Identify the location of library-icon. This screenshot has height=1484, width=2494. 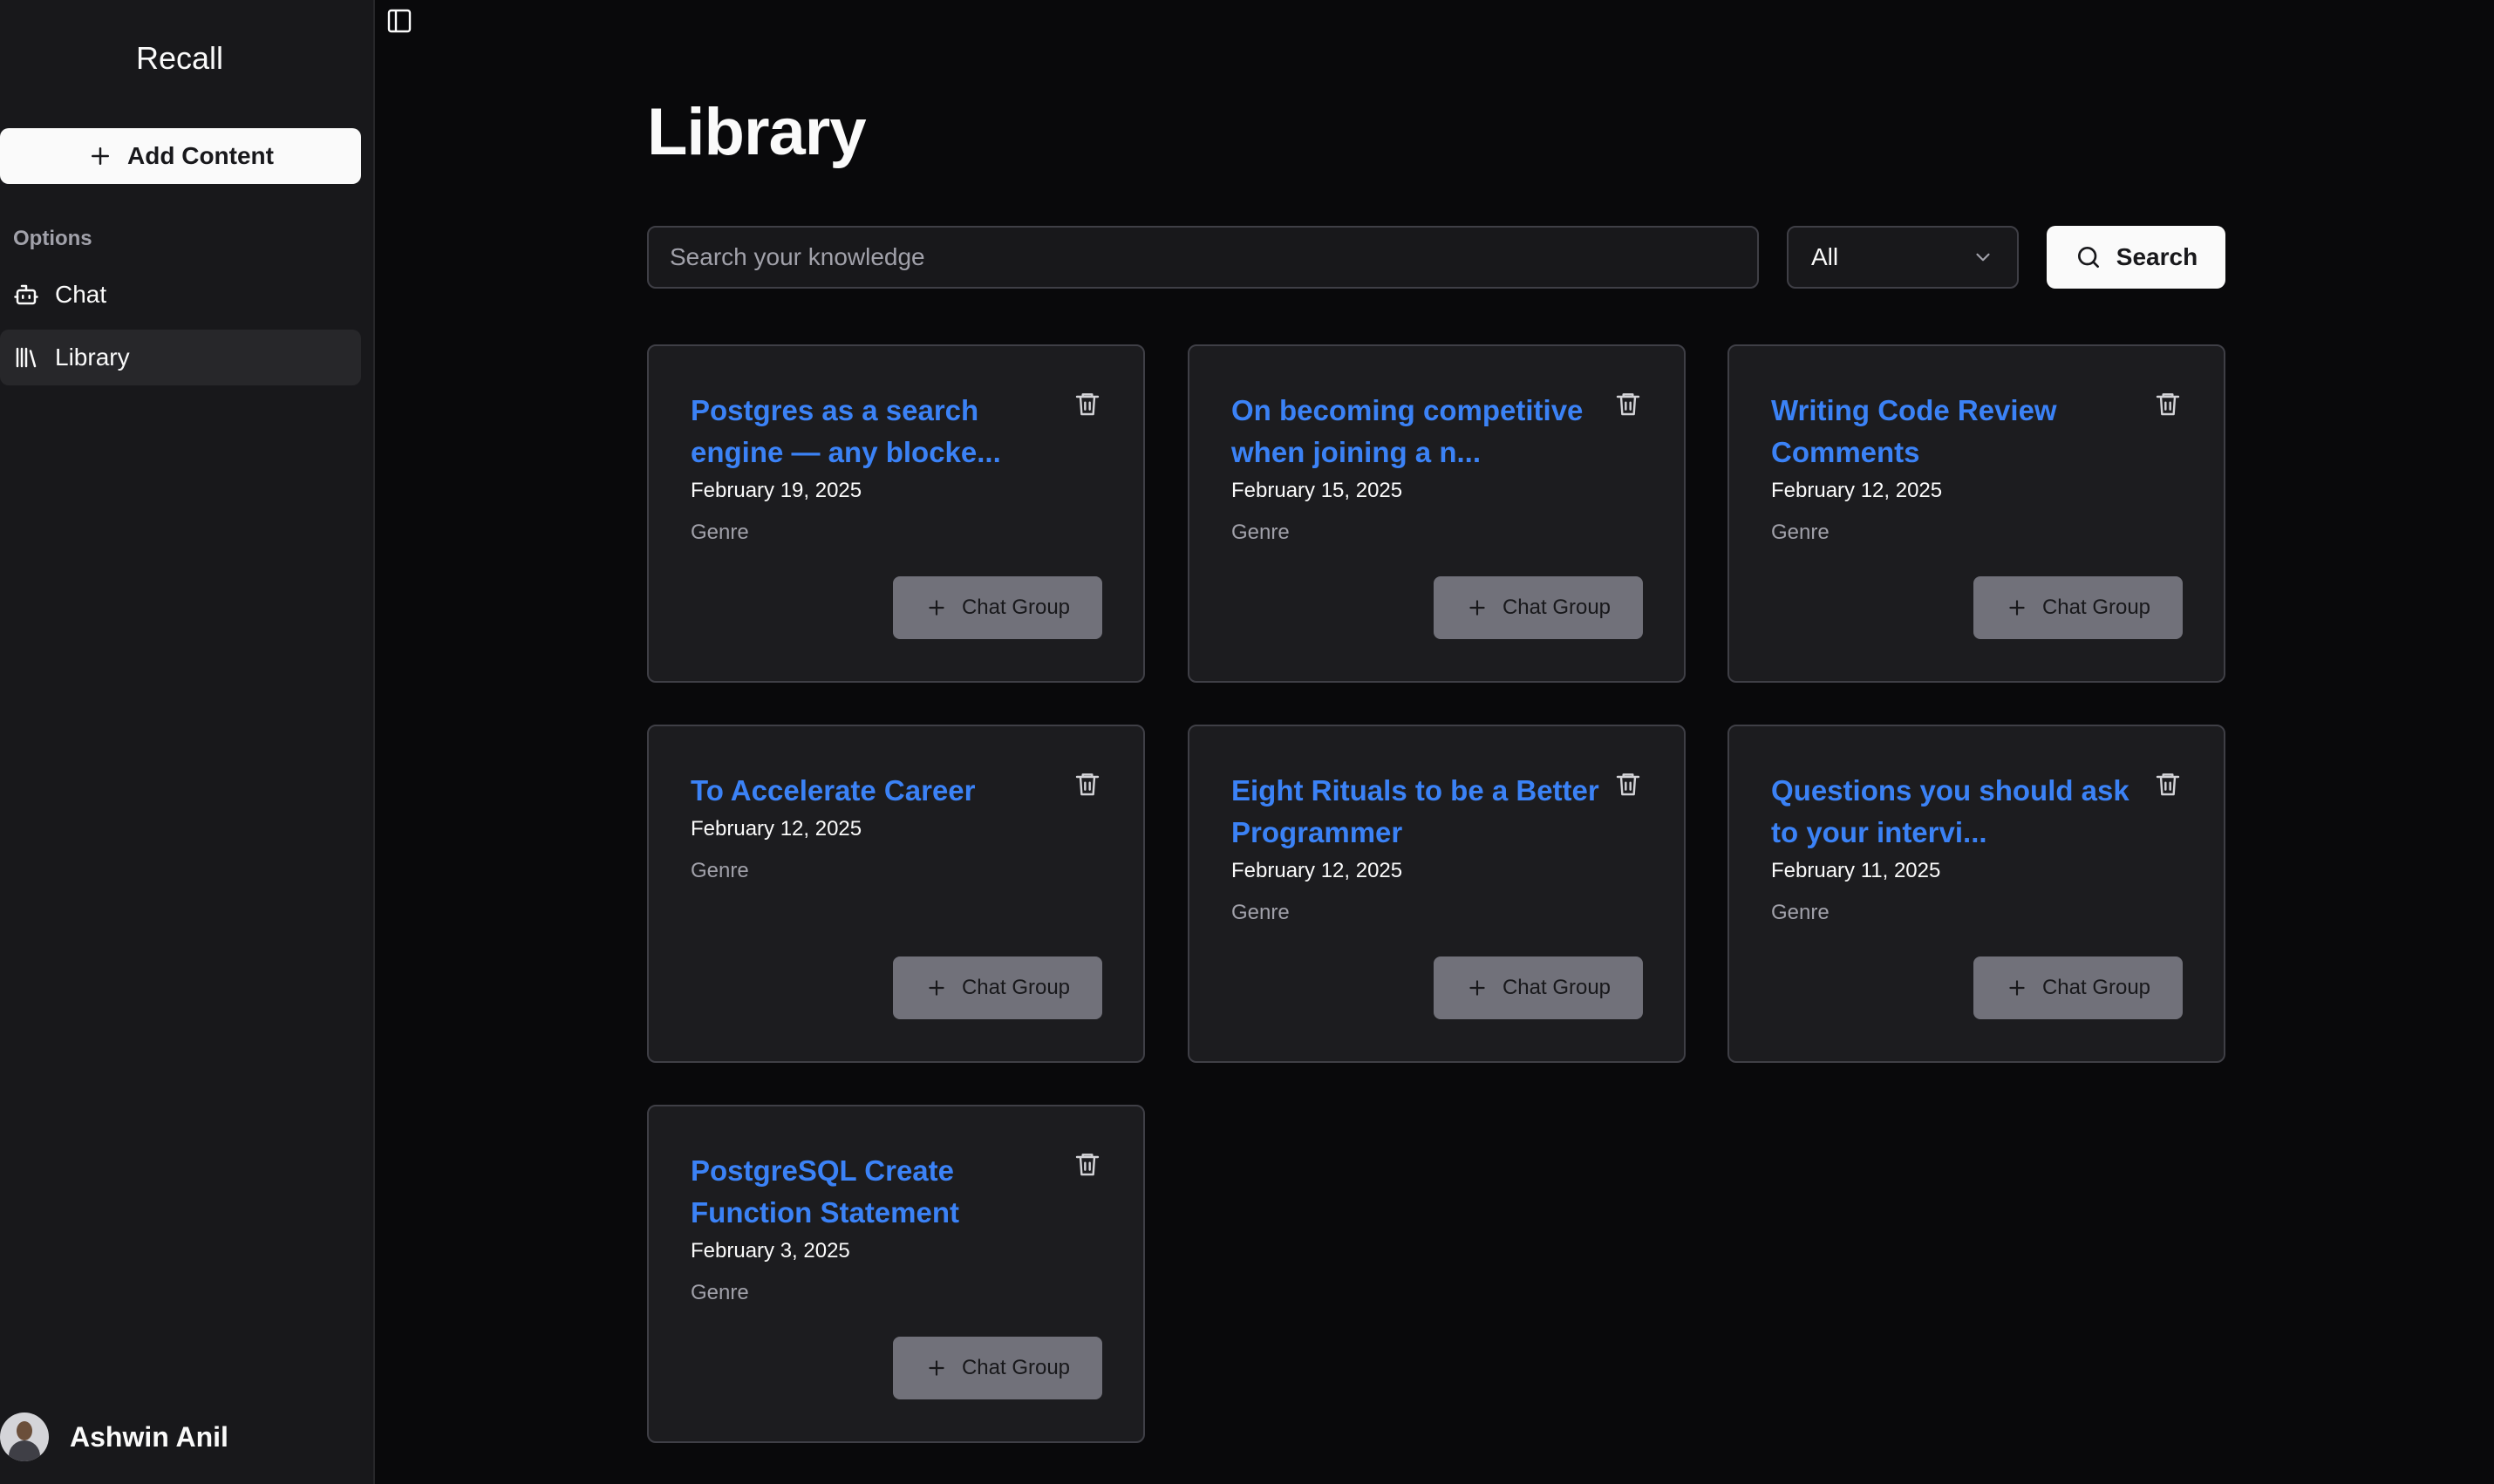
(26, 357).